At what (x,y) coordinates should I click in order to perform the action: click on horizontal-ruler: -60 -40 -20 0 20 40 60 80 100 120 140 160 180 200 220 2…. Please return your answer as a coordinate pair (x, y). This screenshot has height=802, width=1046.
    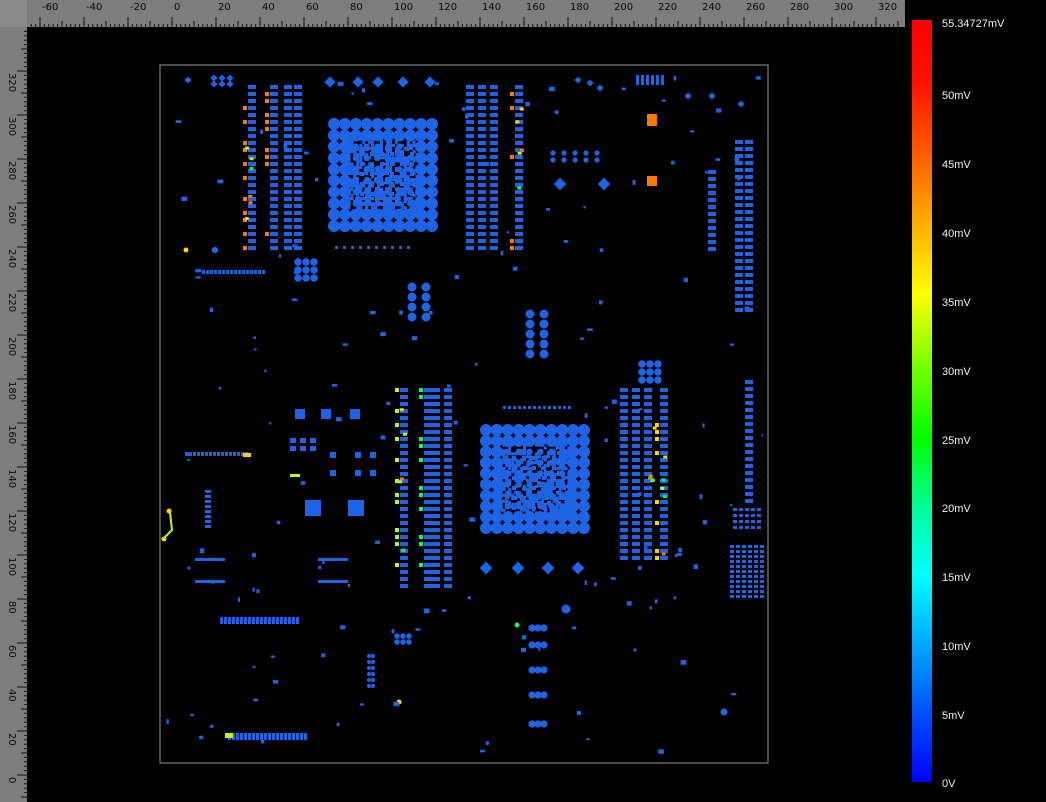
    Looking at the image, I should click on (452, 13).